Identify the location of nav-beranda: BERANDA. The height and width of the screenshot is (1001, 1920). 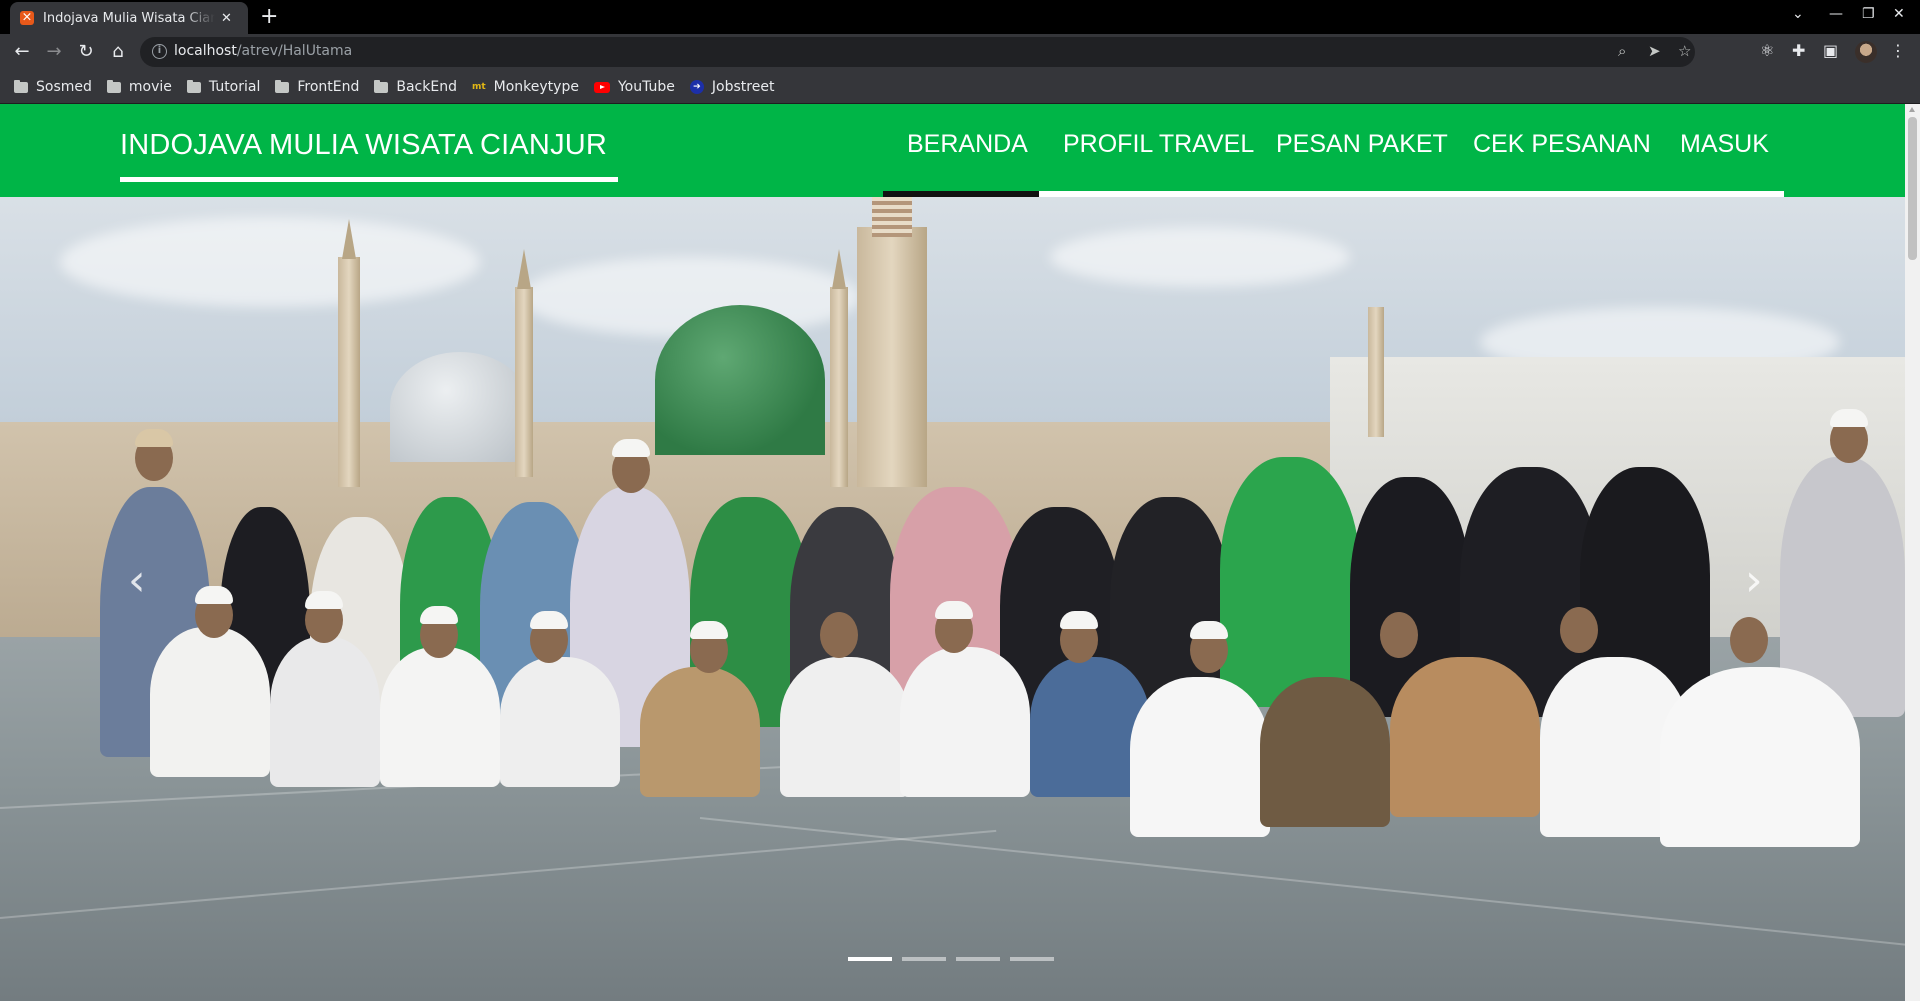
(967, 144).